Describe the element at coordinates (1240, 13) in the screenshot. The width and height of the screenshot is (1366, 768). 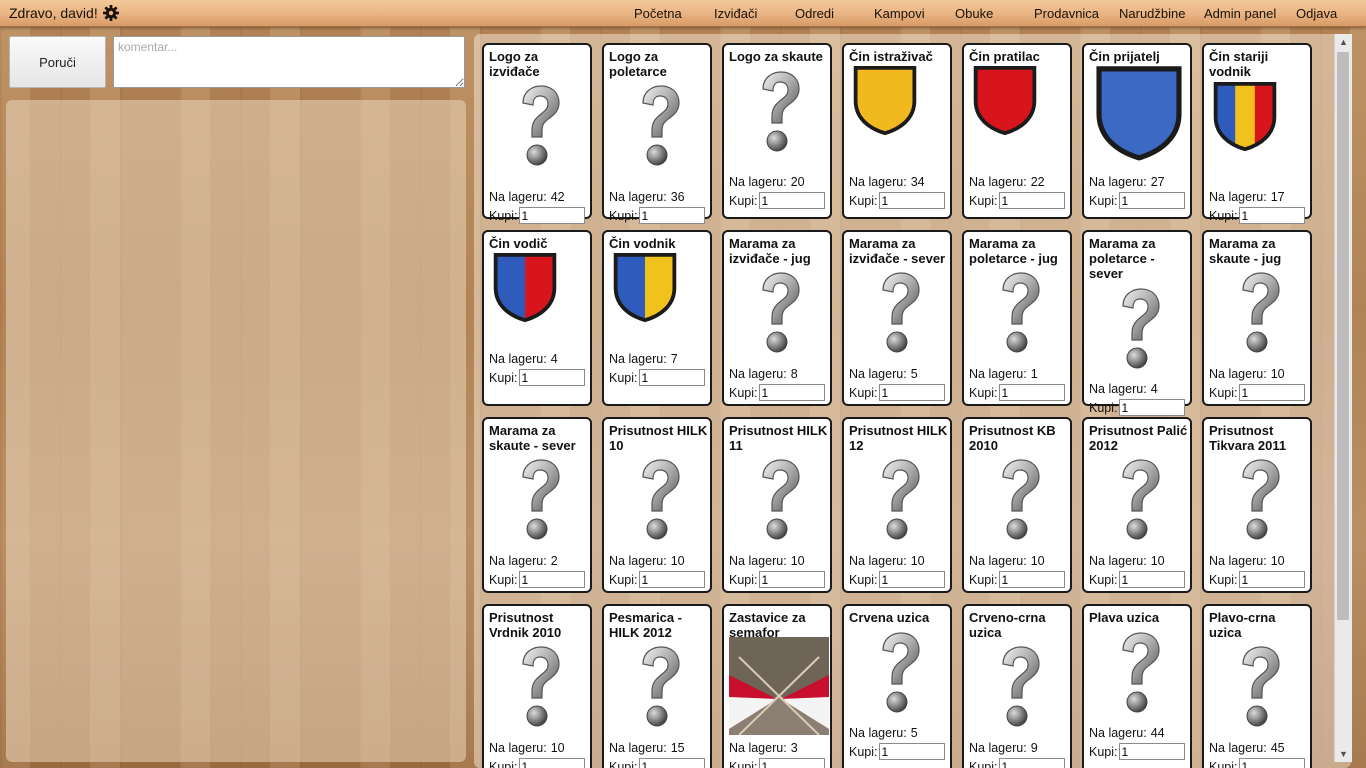
I see `nav-admin-panel: Admin panel` at that location.